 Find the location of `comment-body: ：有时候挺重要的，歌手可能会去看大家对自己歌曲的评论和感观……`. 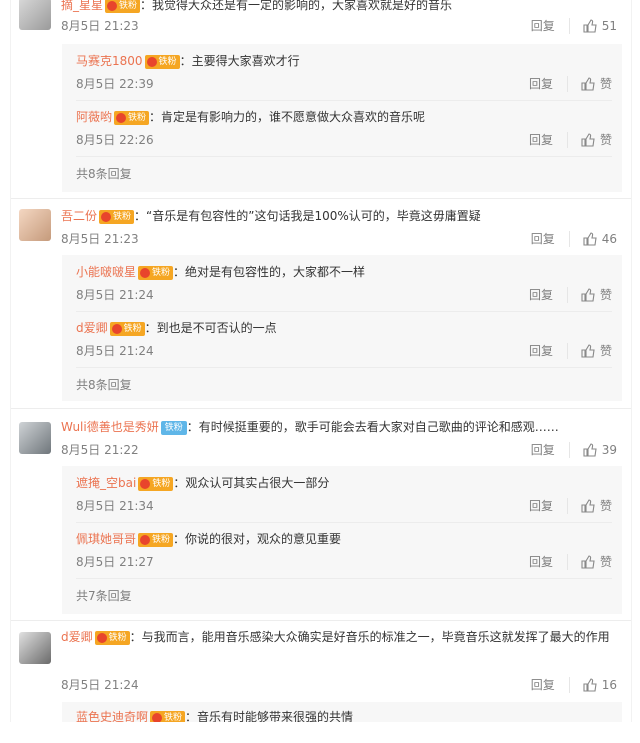

comment-body: ：有时候挺重要的，歌手可能会去看大家对自己歌曲的评论和感观…… is located at coordinates (372, 427).